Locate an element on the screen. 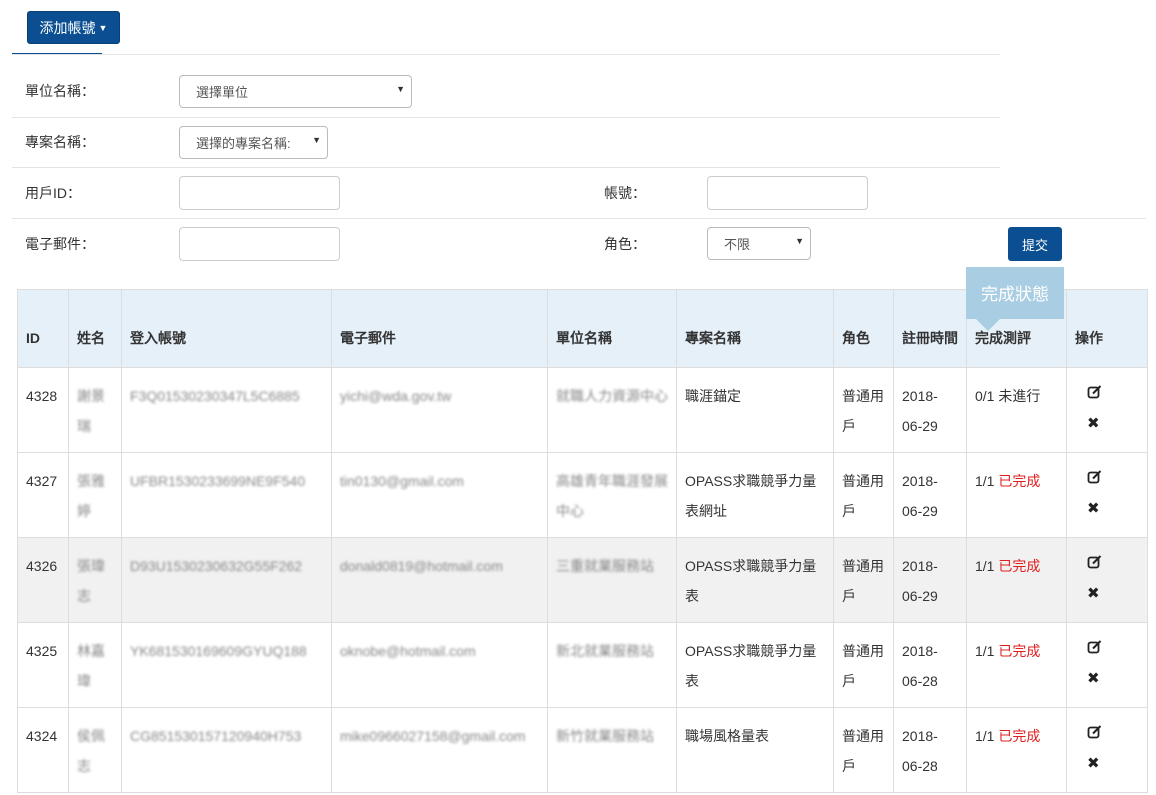 This screenshot has width=1156, height=795. cell-login: CG851530157120940H753 is located at coordinates (226, 750).